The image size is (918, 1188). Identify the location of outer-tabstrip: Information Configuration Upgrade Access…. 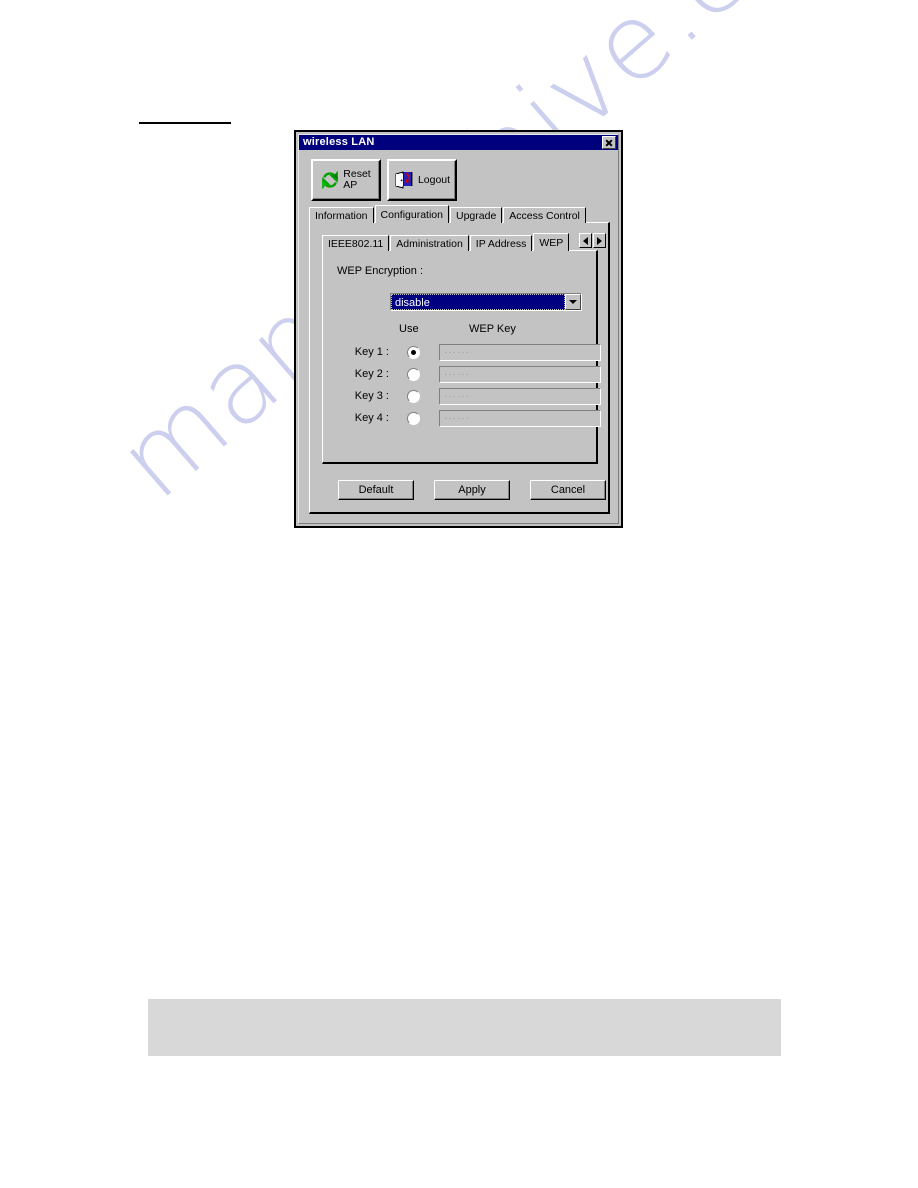
(459, 214).